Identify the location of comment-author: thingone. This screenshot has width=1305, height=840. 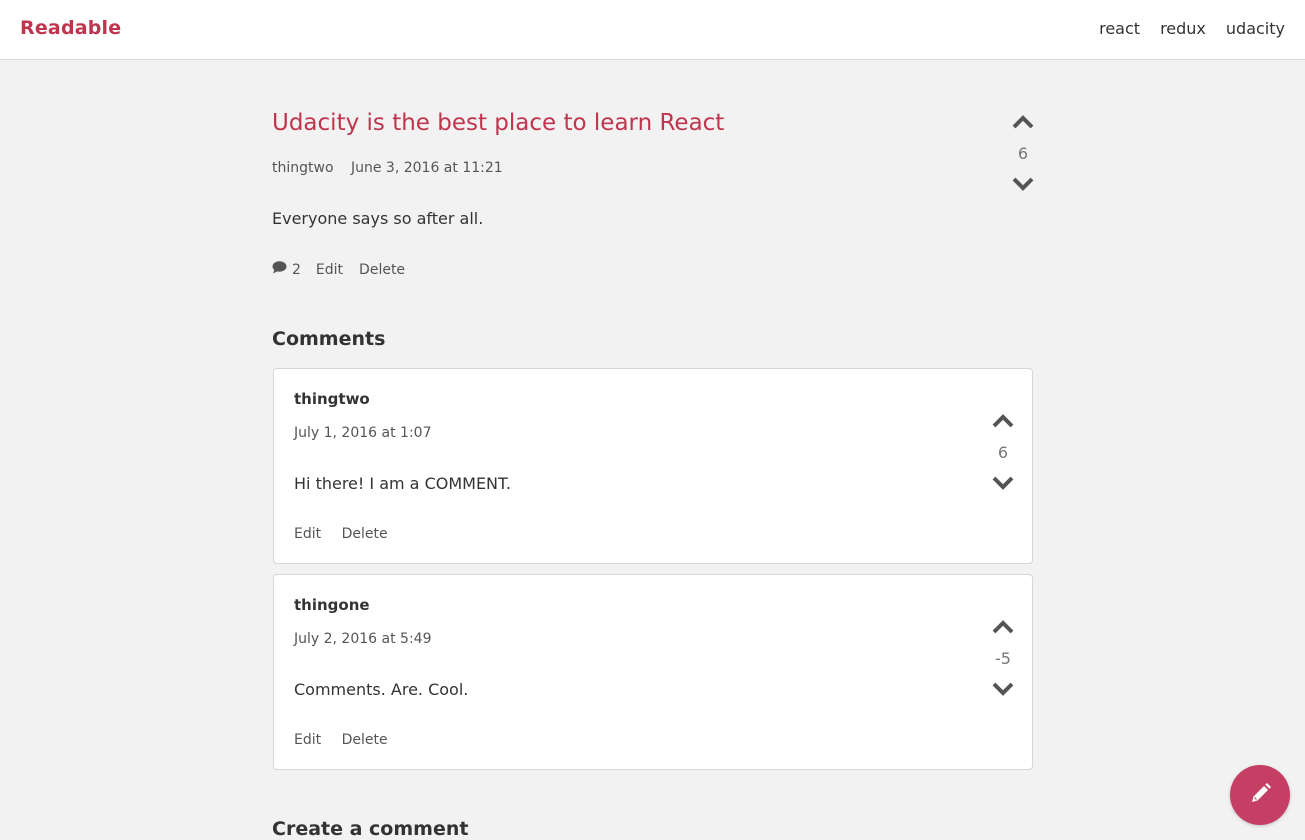
(332, 605).